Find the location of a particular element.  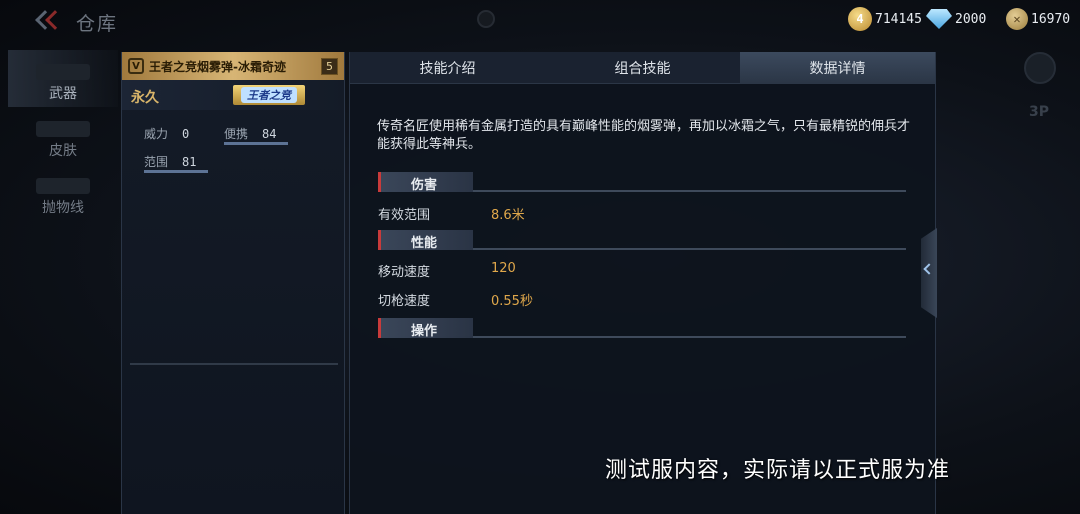

tab-combo-skills: 组合技能 is located at coordinates (642, 67).